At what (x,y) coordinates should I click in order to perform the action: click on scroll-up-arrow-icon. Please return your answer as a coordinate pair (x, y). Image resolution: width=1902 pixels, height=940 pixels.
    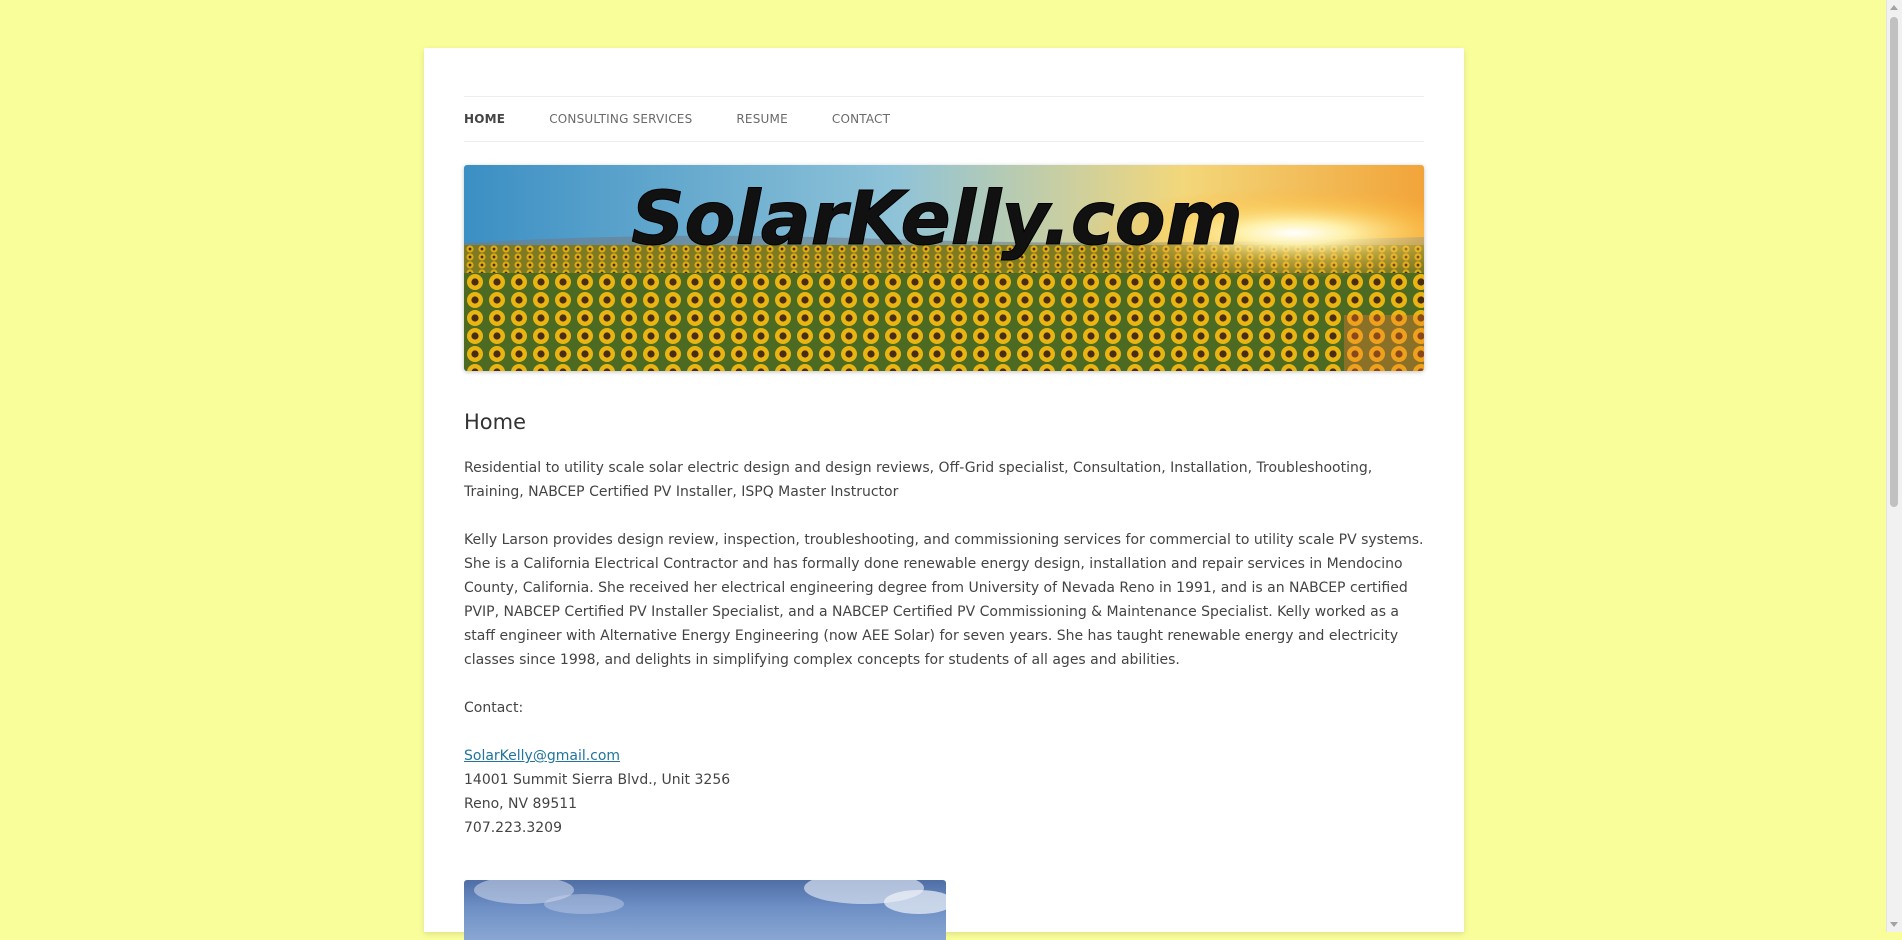
    Looking at the image, I should click on (1894, 7).